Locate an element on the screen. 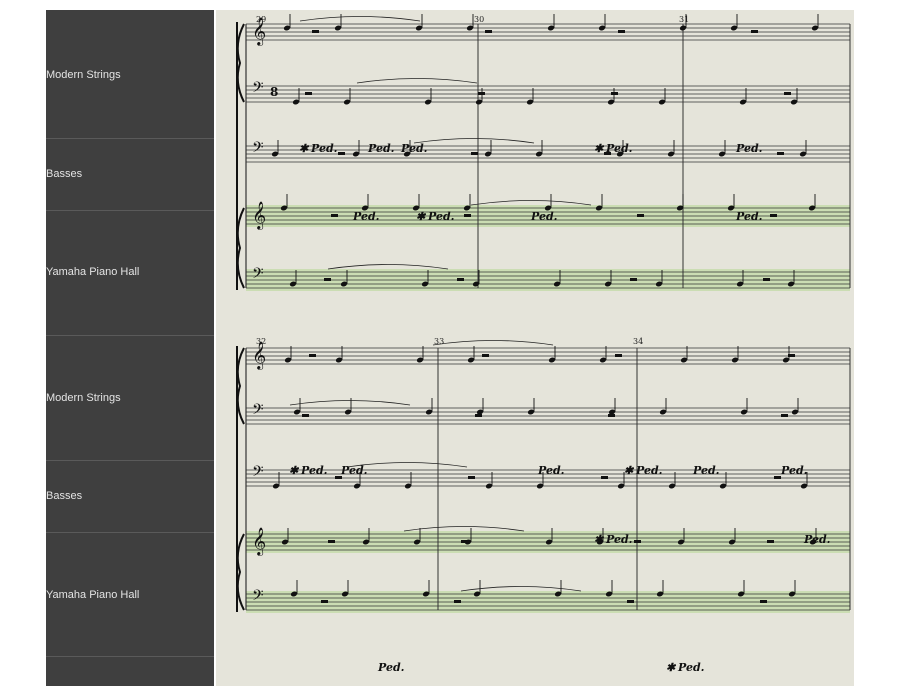 This screenshot has height=696, width=900. measure-number: 30 is located at coordinates (479, 19).